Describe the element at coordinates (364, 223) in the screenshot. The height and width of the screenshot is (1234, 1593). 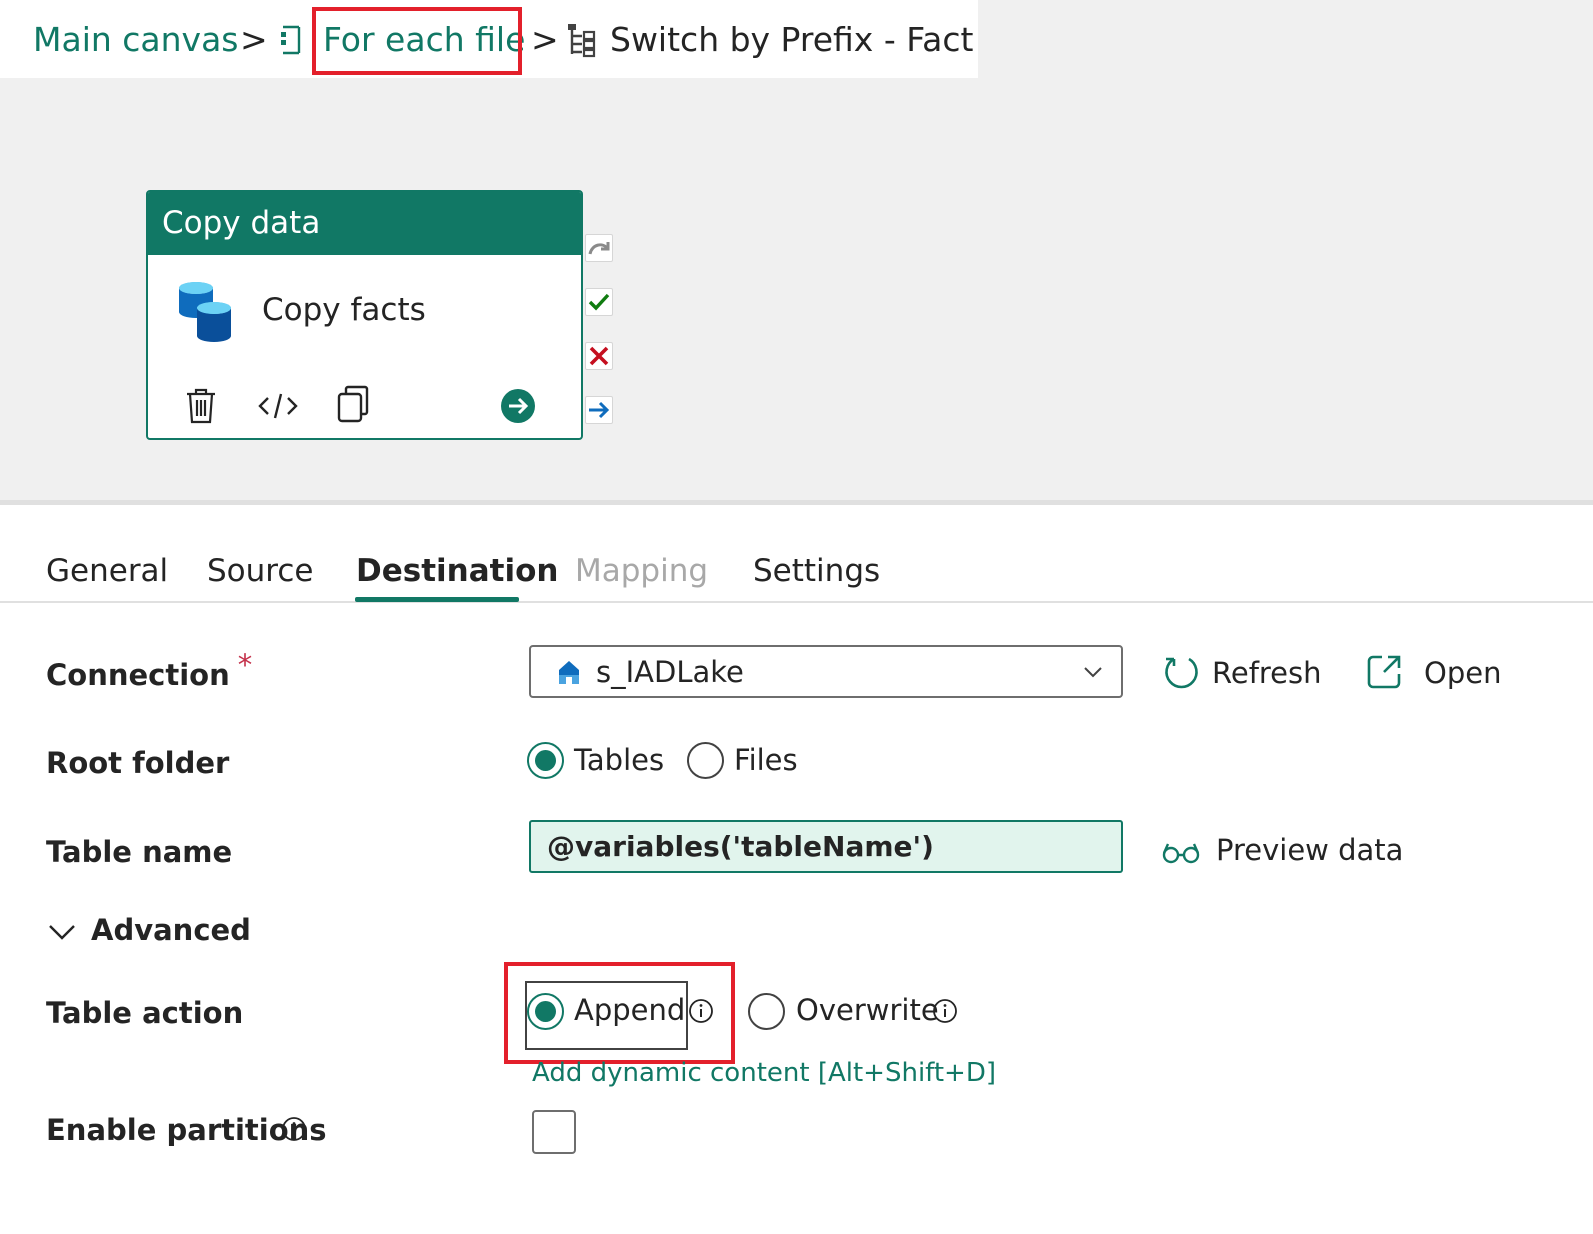
I see `activity-type-label: Copy data` at that location.